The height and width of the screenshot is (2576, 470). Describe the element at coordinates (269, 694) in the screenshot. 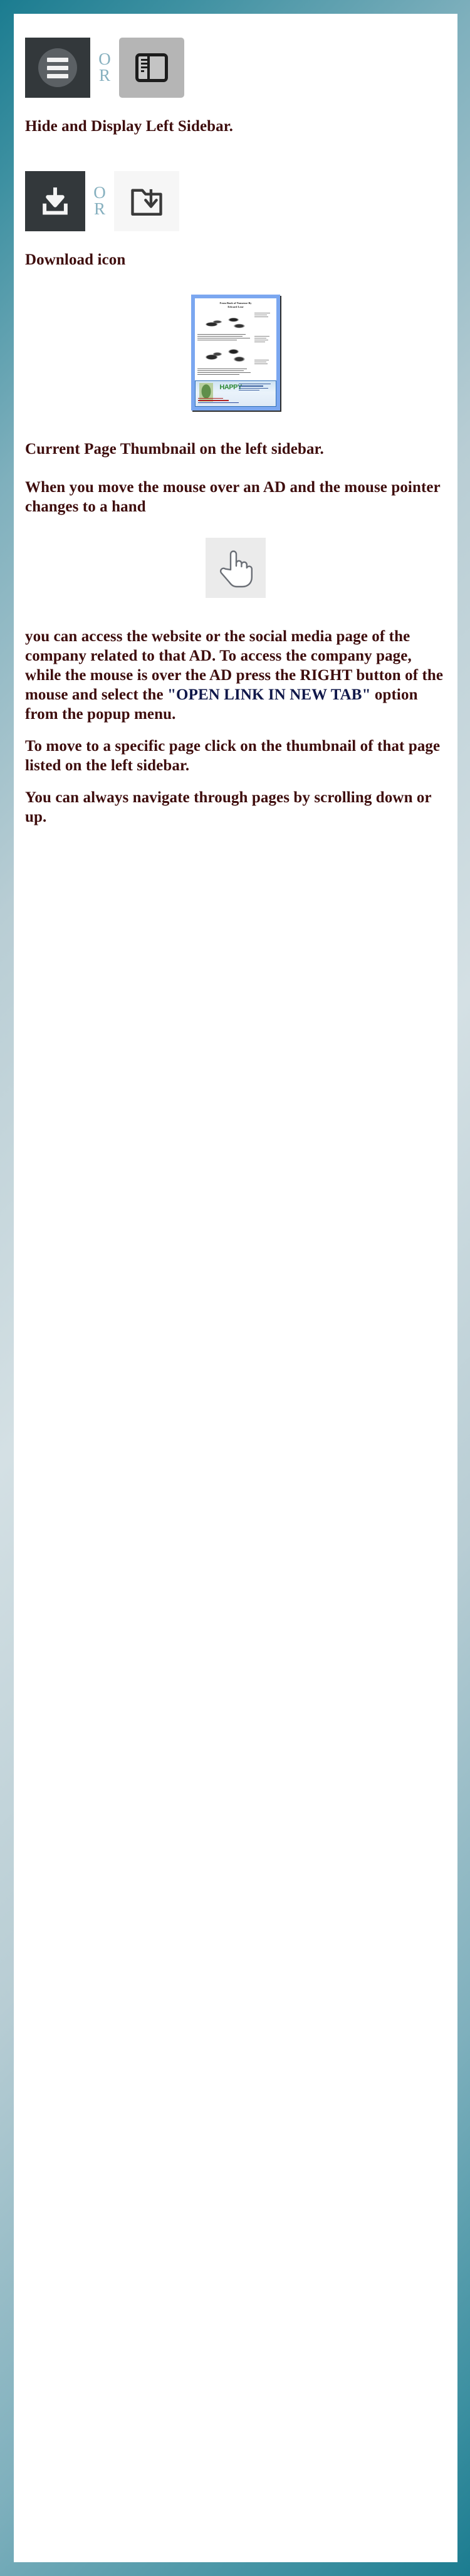

I see `open-link-new-tab-highlight: "OPEN LINK IN NEW TAB"` at that location.